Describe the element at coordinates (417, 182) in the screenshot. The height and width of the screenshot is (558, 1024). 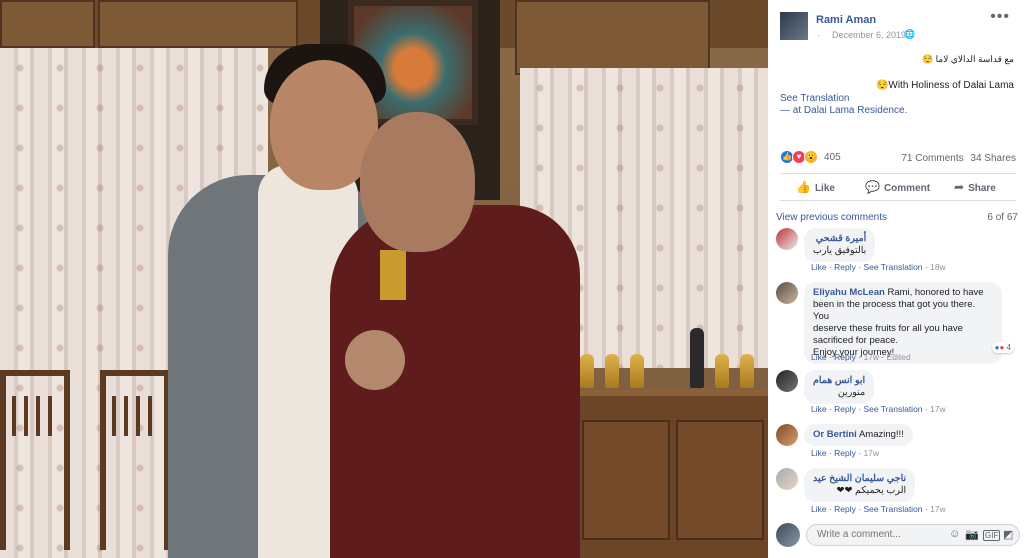
I see `monk-face` at that location.